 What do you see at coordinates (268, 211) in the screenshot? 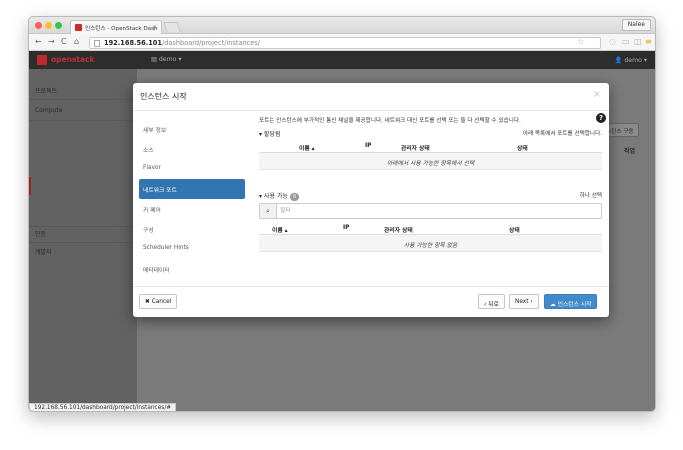
I see `search-icon: ⌕` at bounding box center [268, 211].